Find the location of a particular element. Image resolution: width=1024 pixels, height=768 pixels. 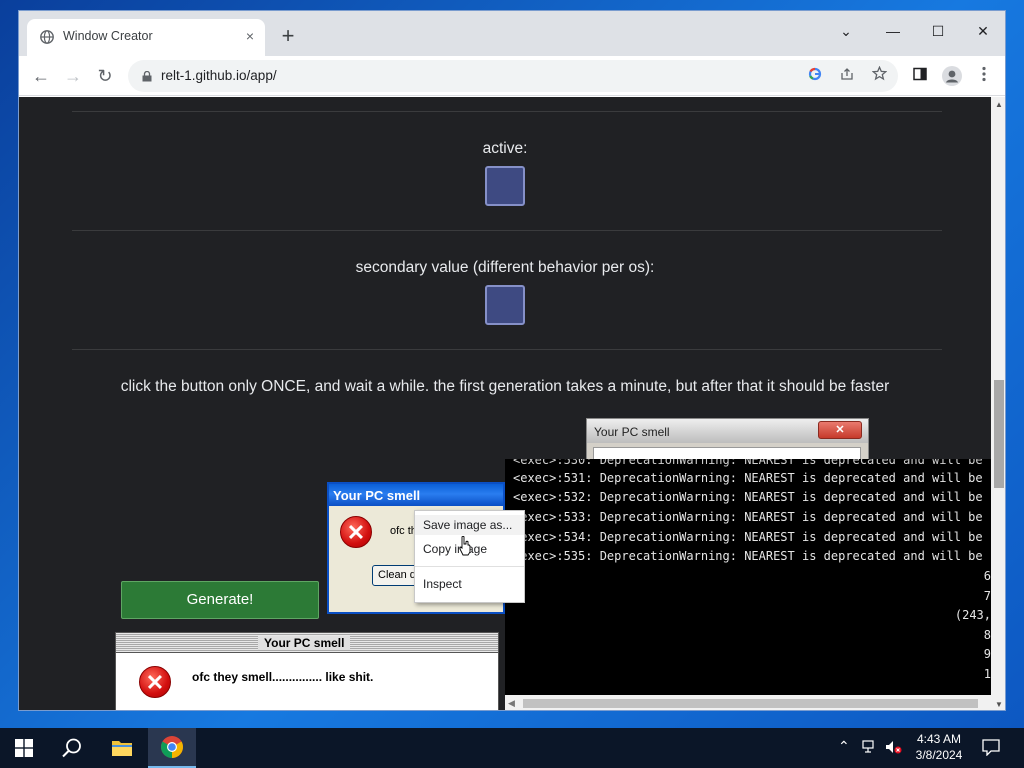

tab-close-icon: × is located at coordinates (250, 36).